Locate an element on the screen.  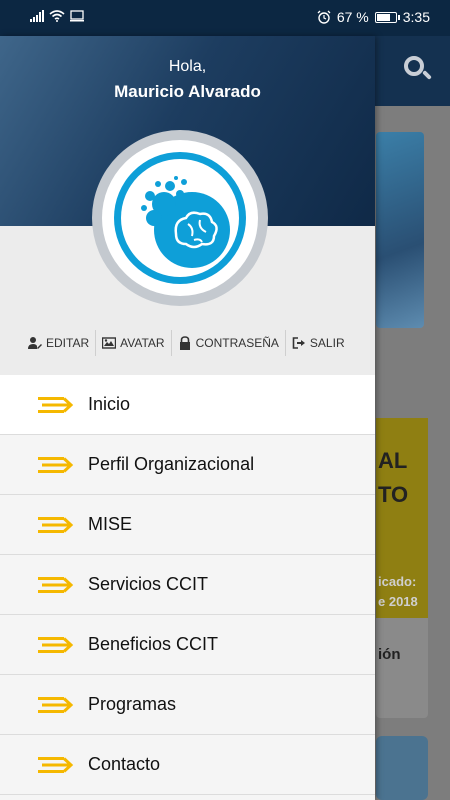
background-card: AL TO icado: e 2018 ión is located at coordinates (402, 568).